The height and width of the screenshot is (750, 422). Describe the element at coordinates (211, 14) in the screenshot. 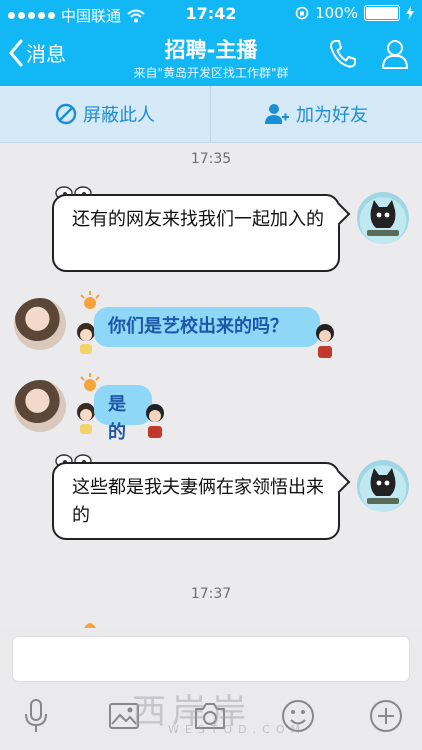

I see `status-bar: 中国联通 17:42 100%` at that location.